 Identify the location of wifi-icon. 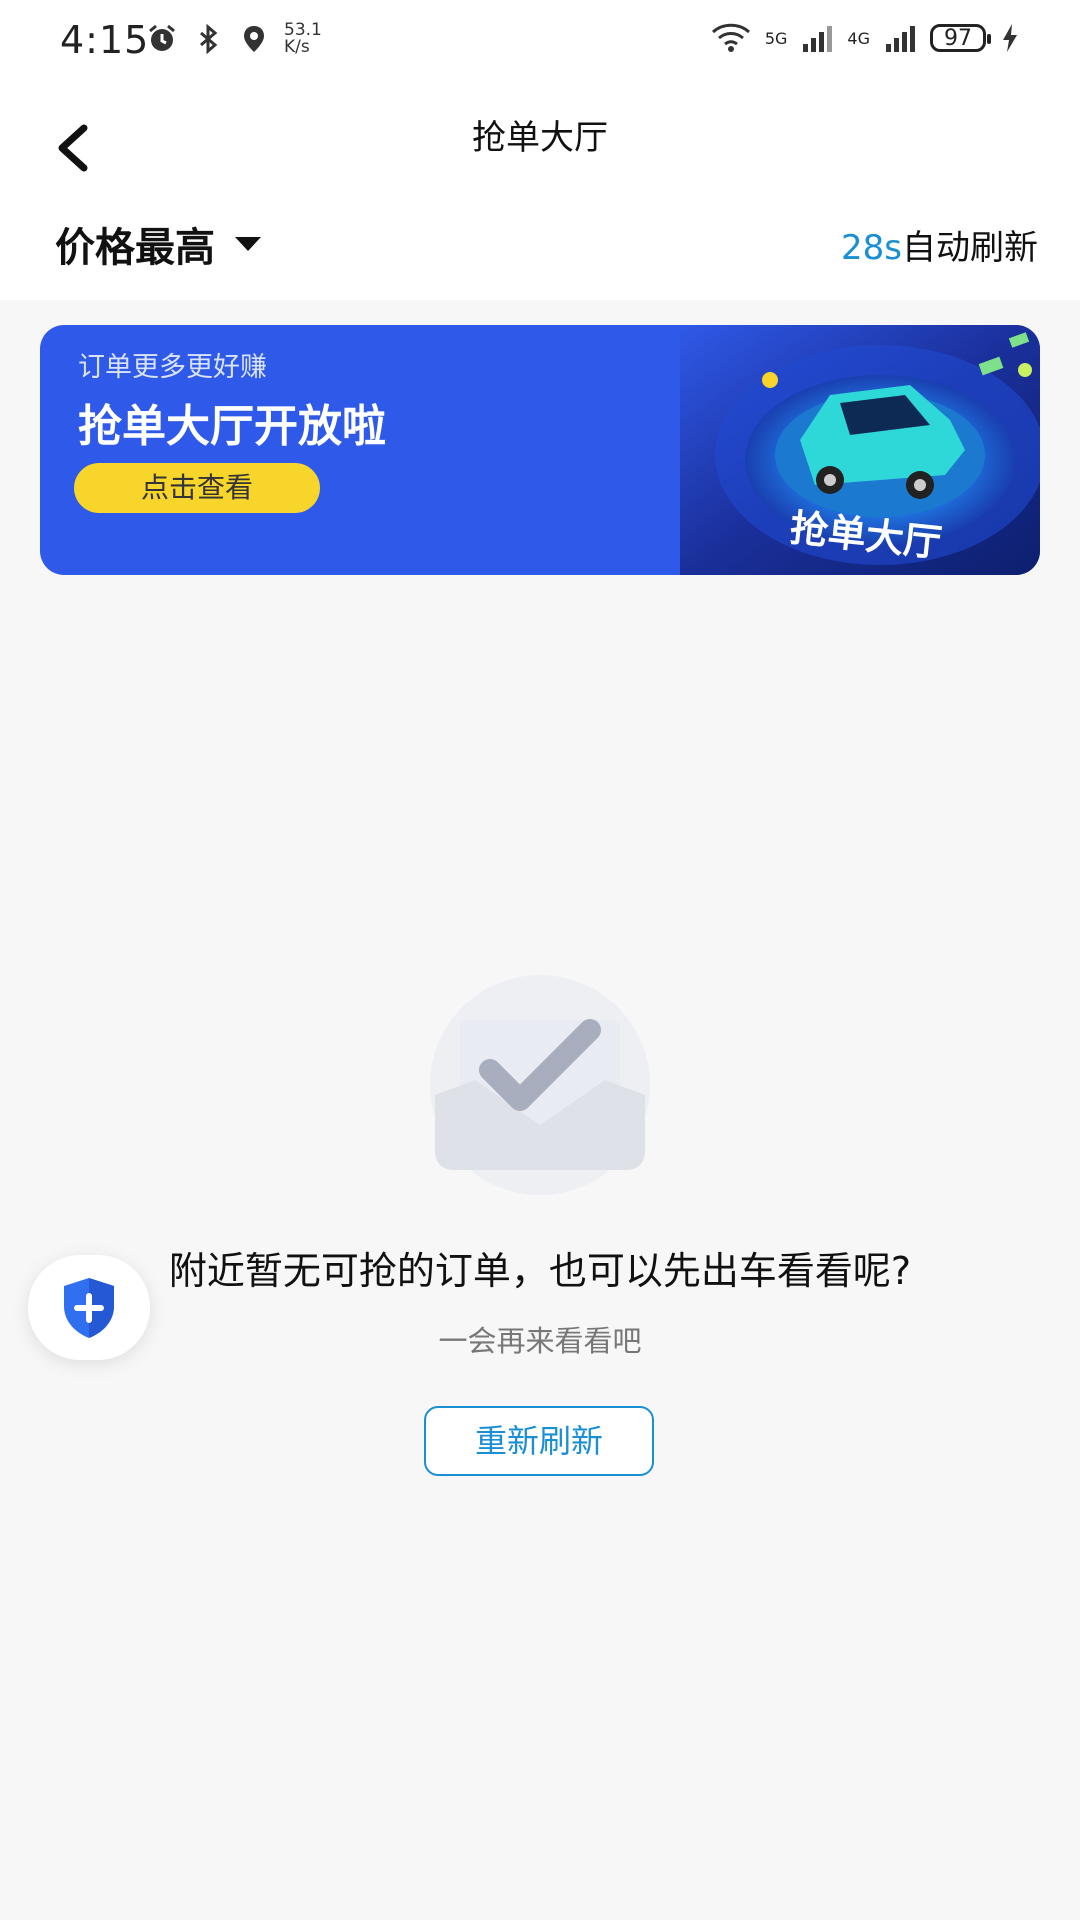
(730, 37).